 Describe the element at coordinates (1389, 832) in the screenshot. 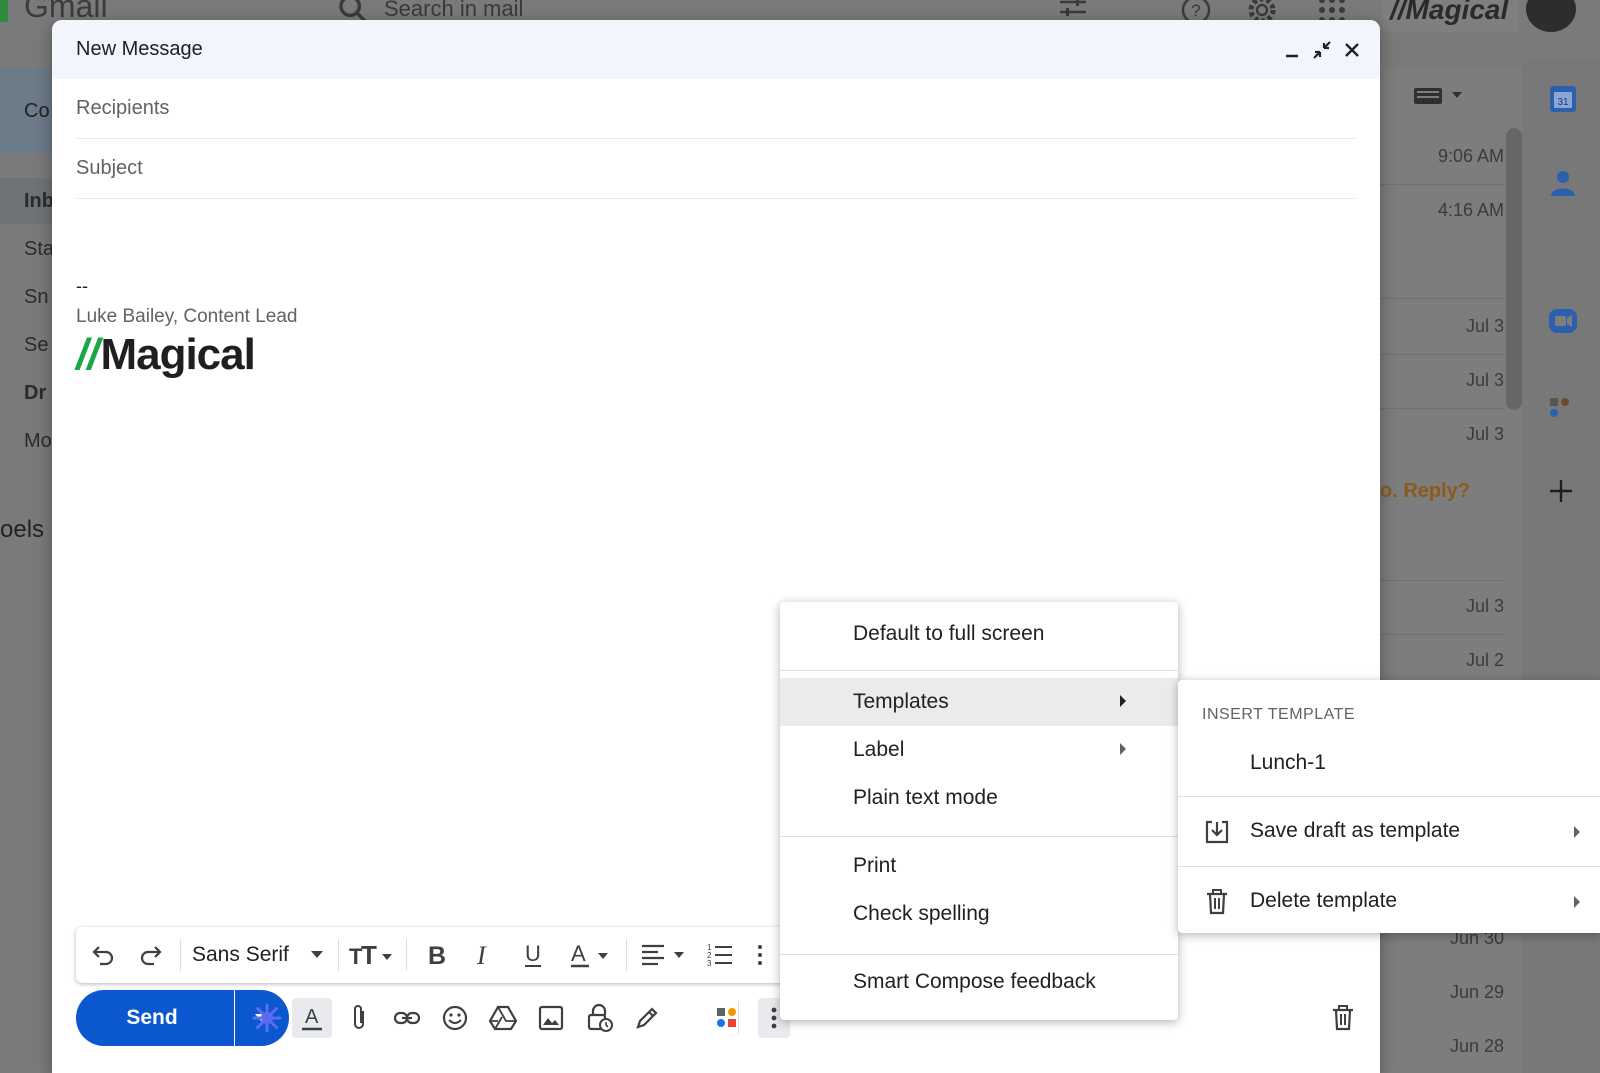

I see `save-draft-as-template: Save draft as template` at that location.